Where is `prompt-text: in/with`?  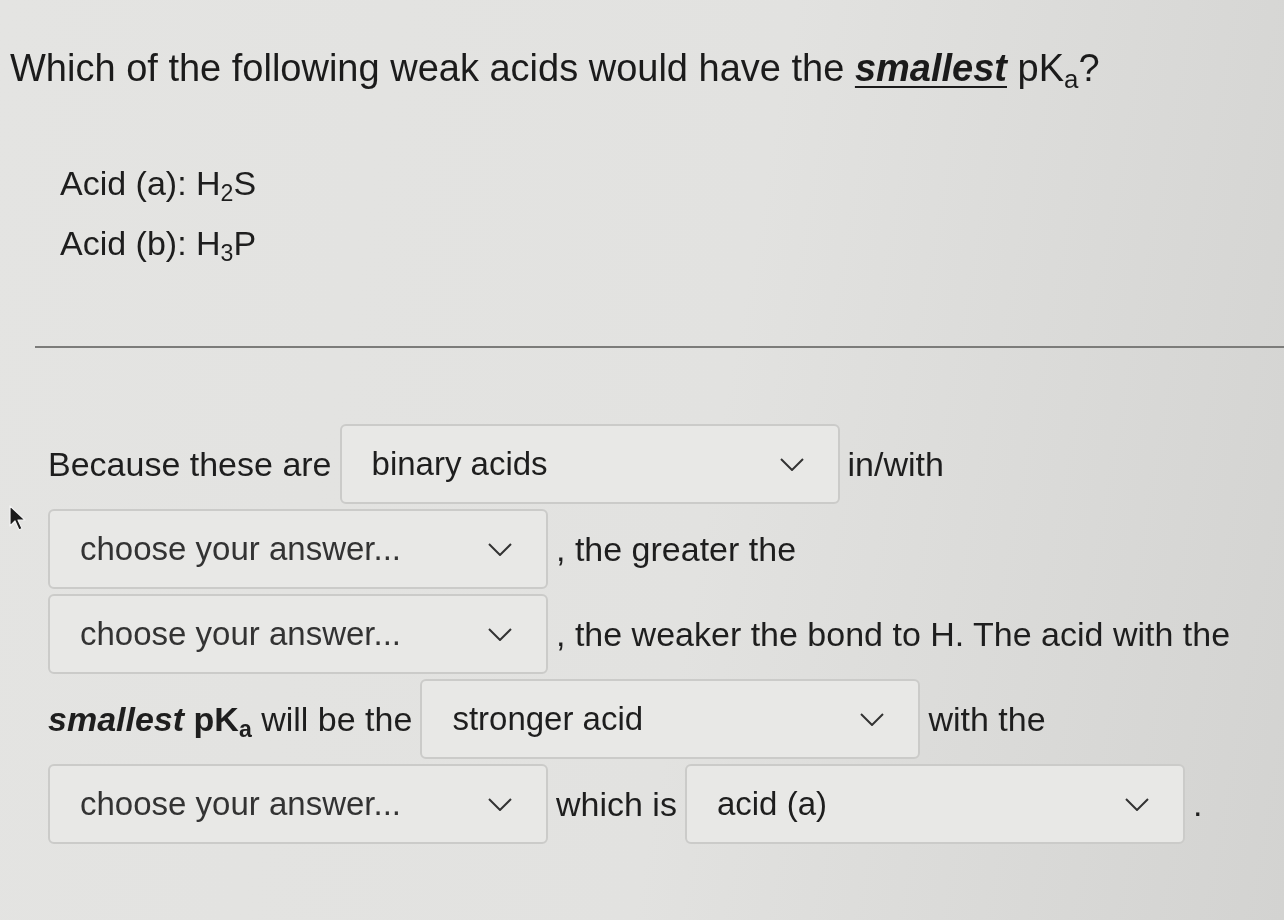
prompt-text: in/with is located at coordinates (895, 464).